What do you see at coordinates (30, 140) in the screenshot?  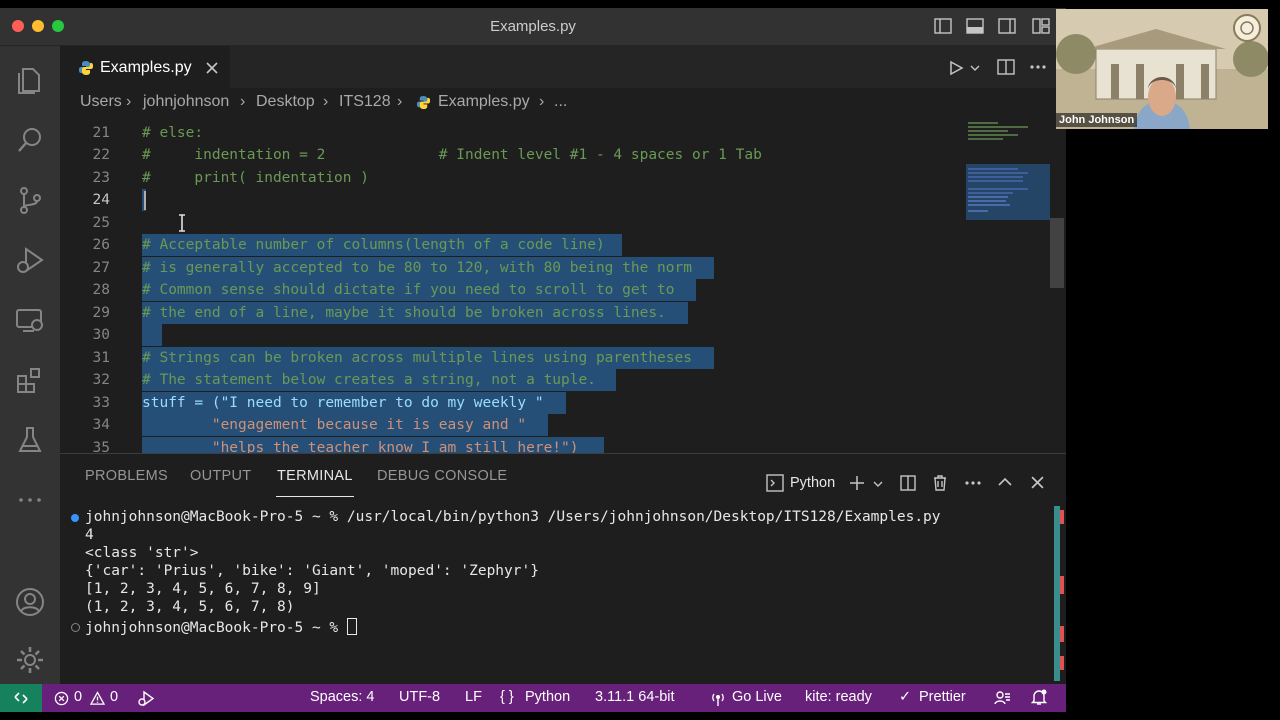 I see `search-icon` at bounding box center [30, 140].